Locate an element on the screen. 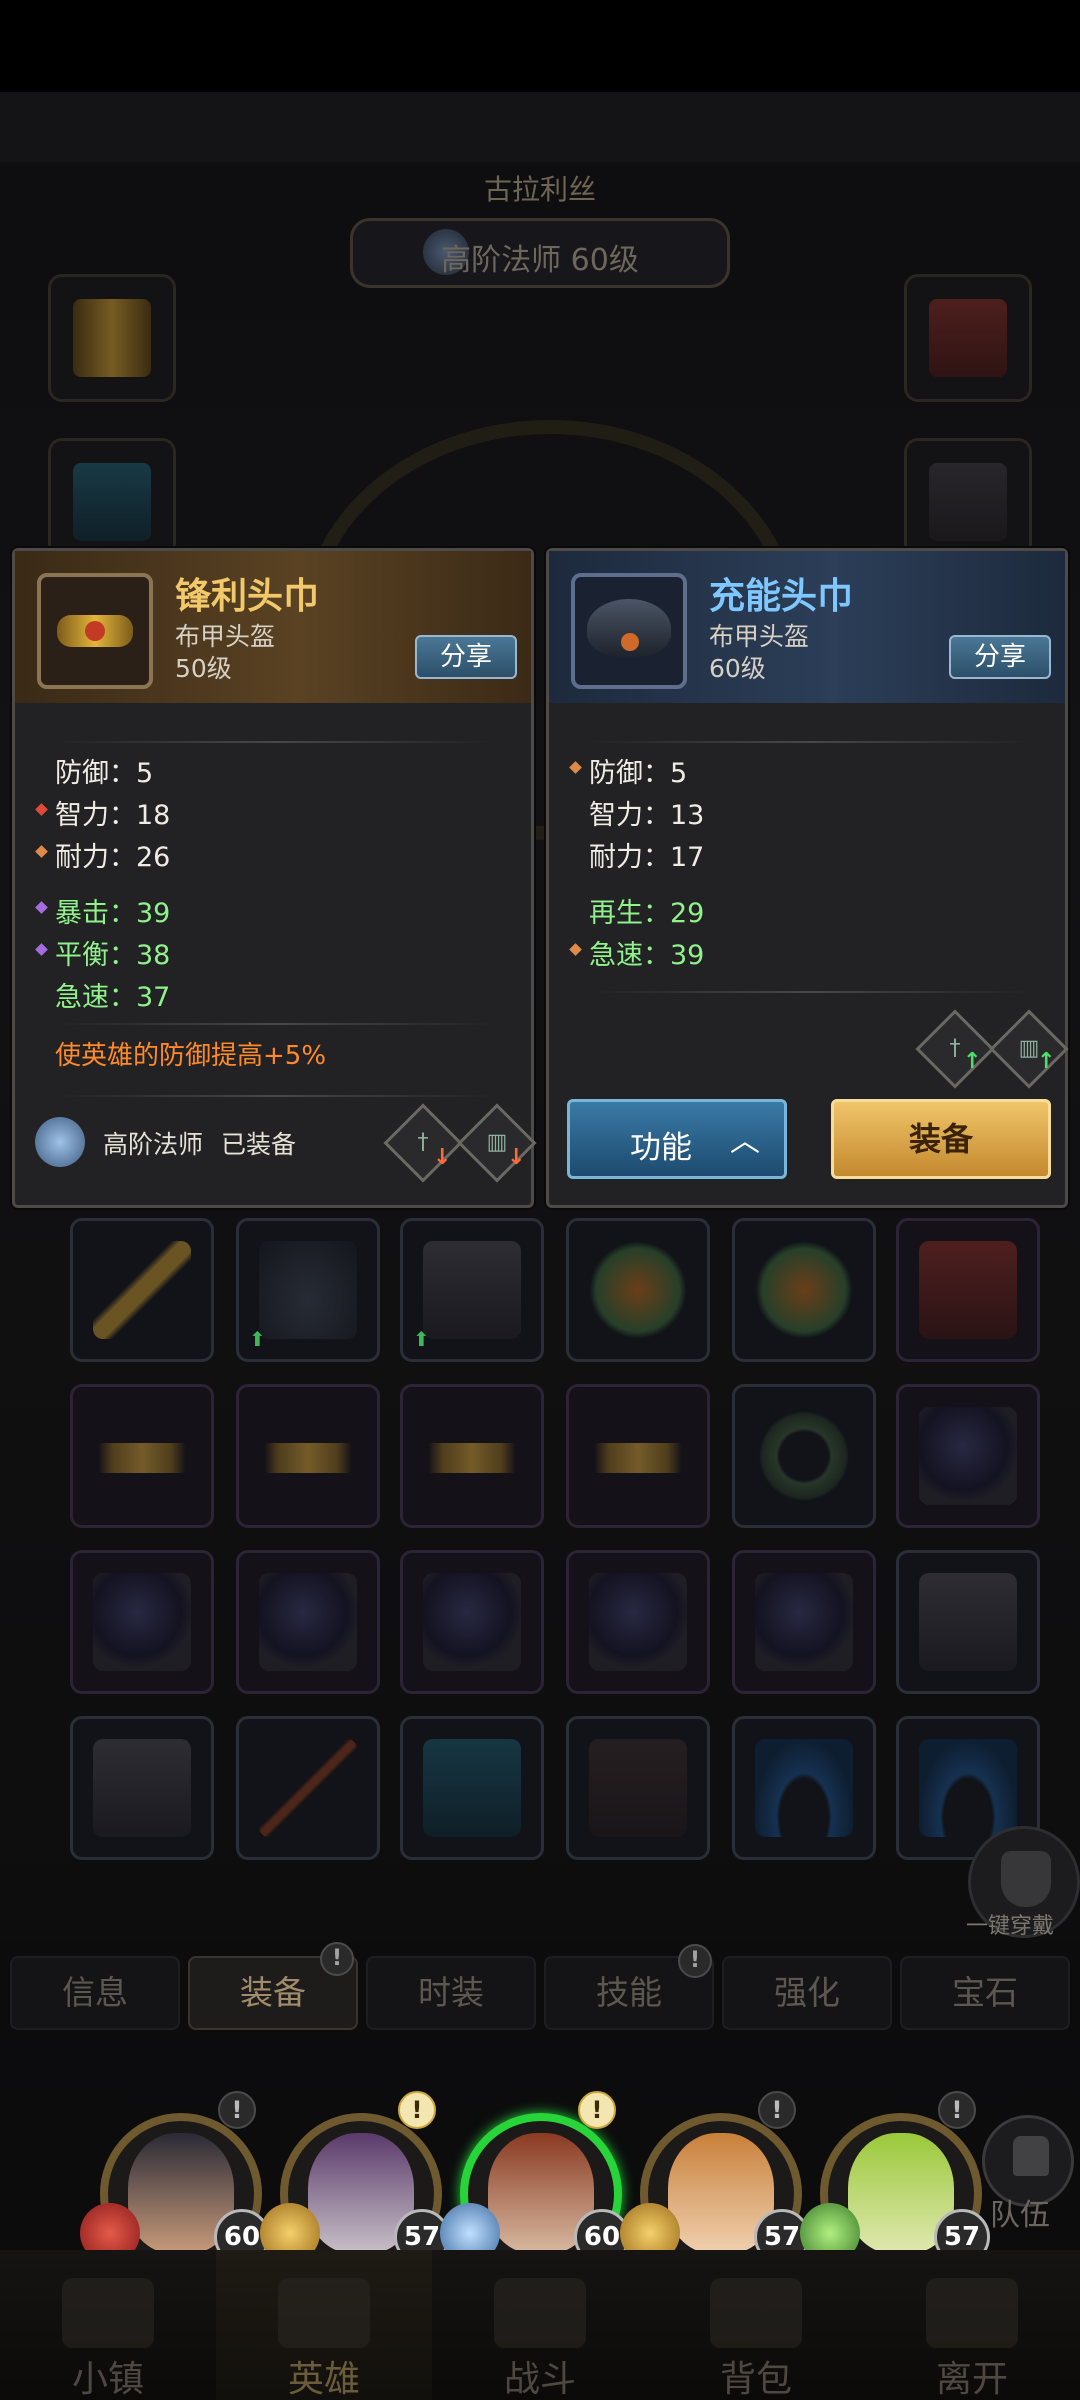  stat-intellect: 智力：13 is located at coordinates (647, 815).